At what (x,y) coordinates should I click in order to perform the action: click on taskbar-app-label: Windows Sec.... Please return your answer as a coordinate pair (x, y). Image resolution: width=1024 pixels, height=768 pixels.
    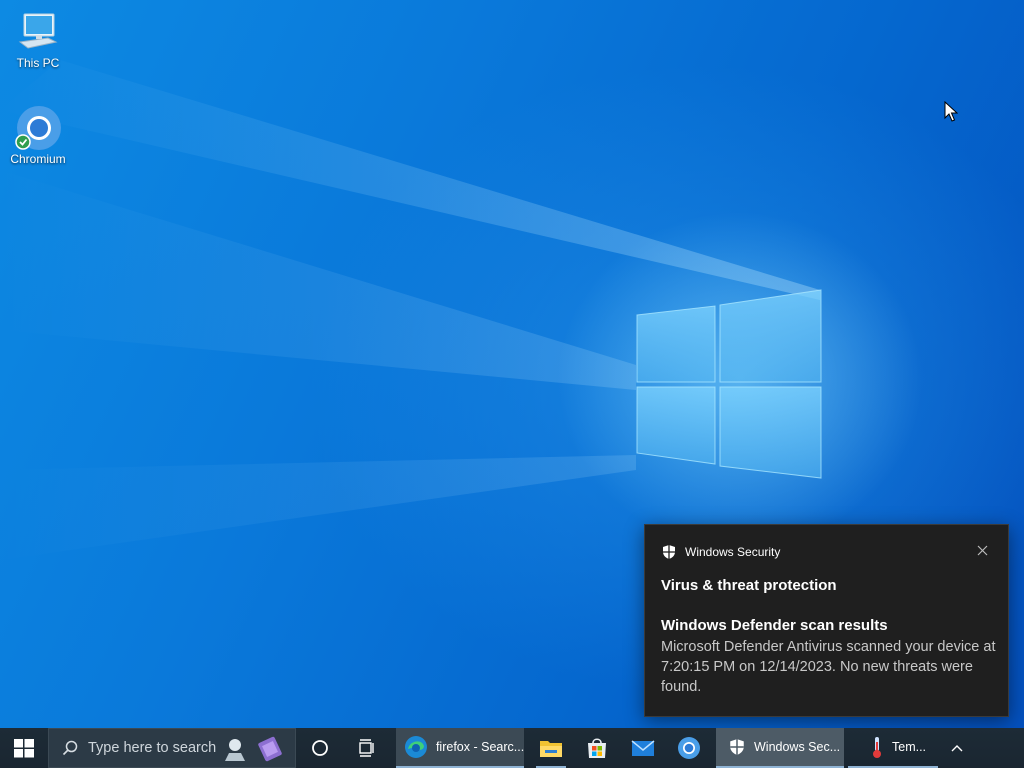
    Looking at the image, I should click on (797, 747).